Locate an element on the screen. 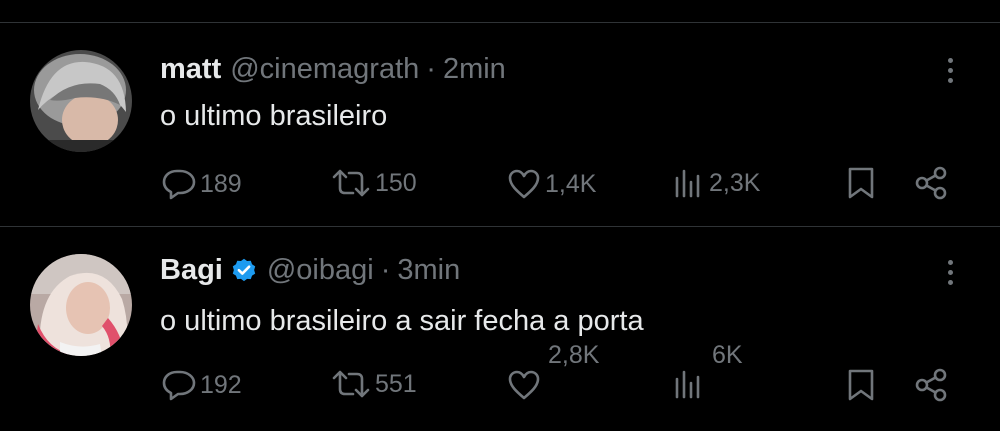  like-button: 1,4K is located at coordinates (551, 184).